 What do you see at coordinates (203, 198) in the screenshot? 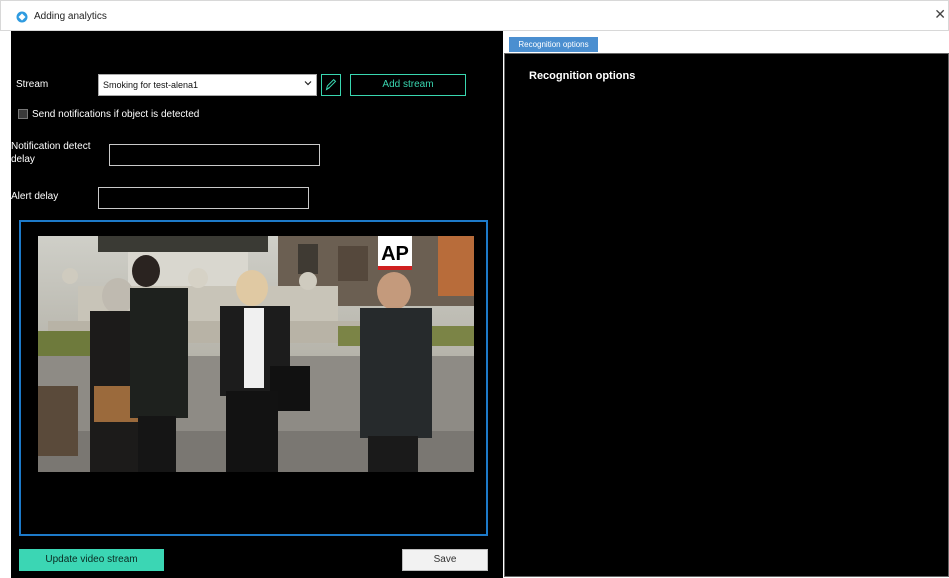
I see `alert-delay-input` at bounding box center [203, 198].